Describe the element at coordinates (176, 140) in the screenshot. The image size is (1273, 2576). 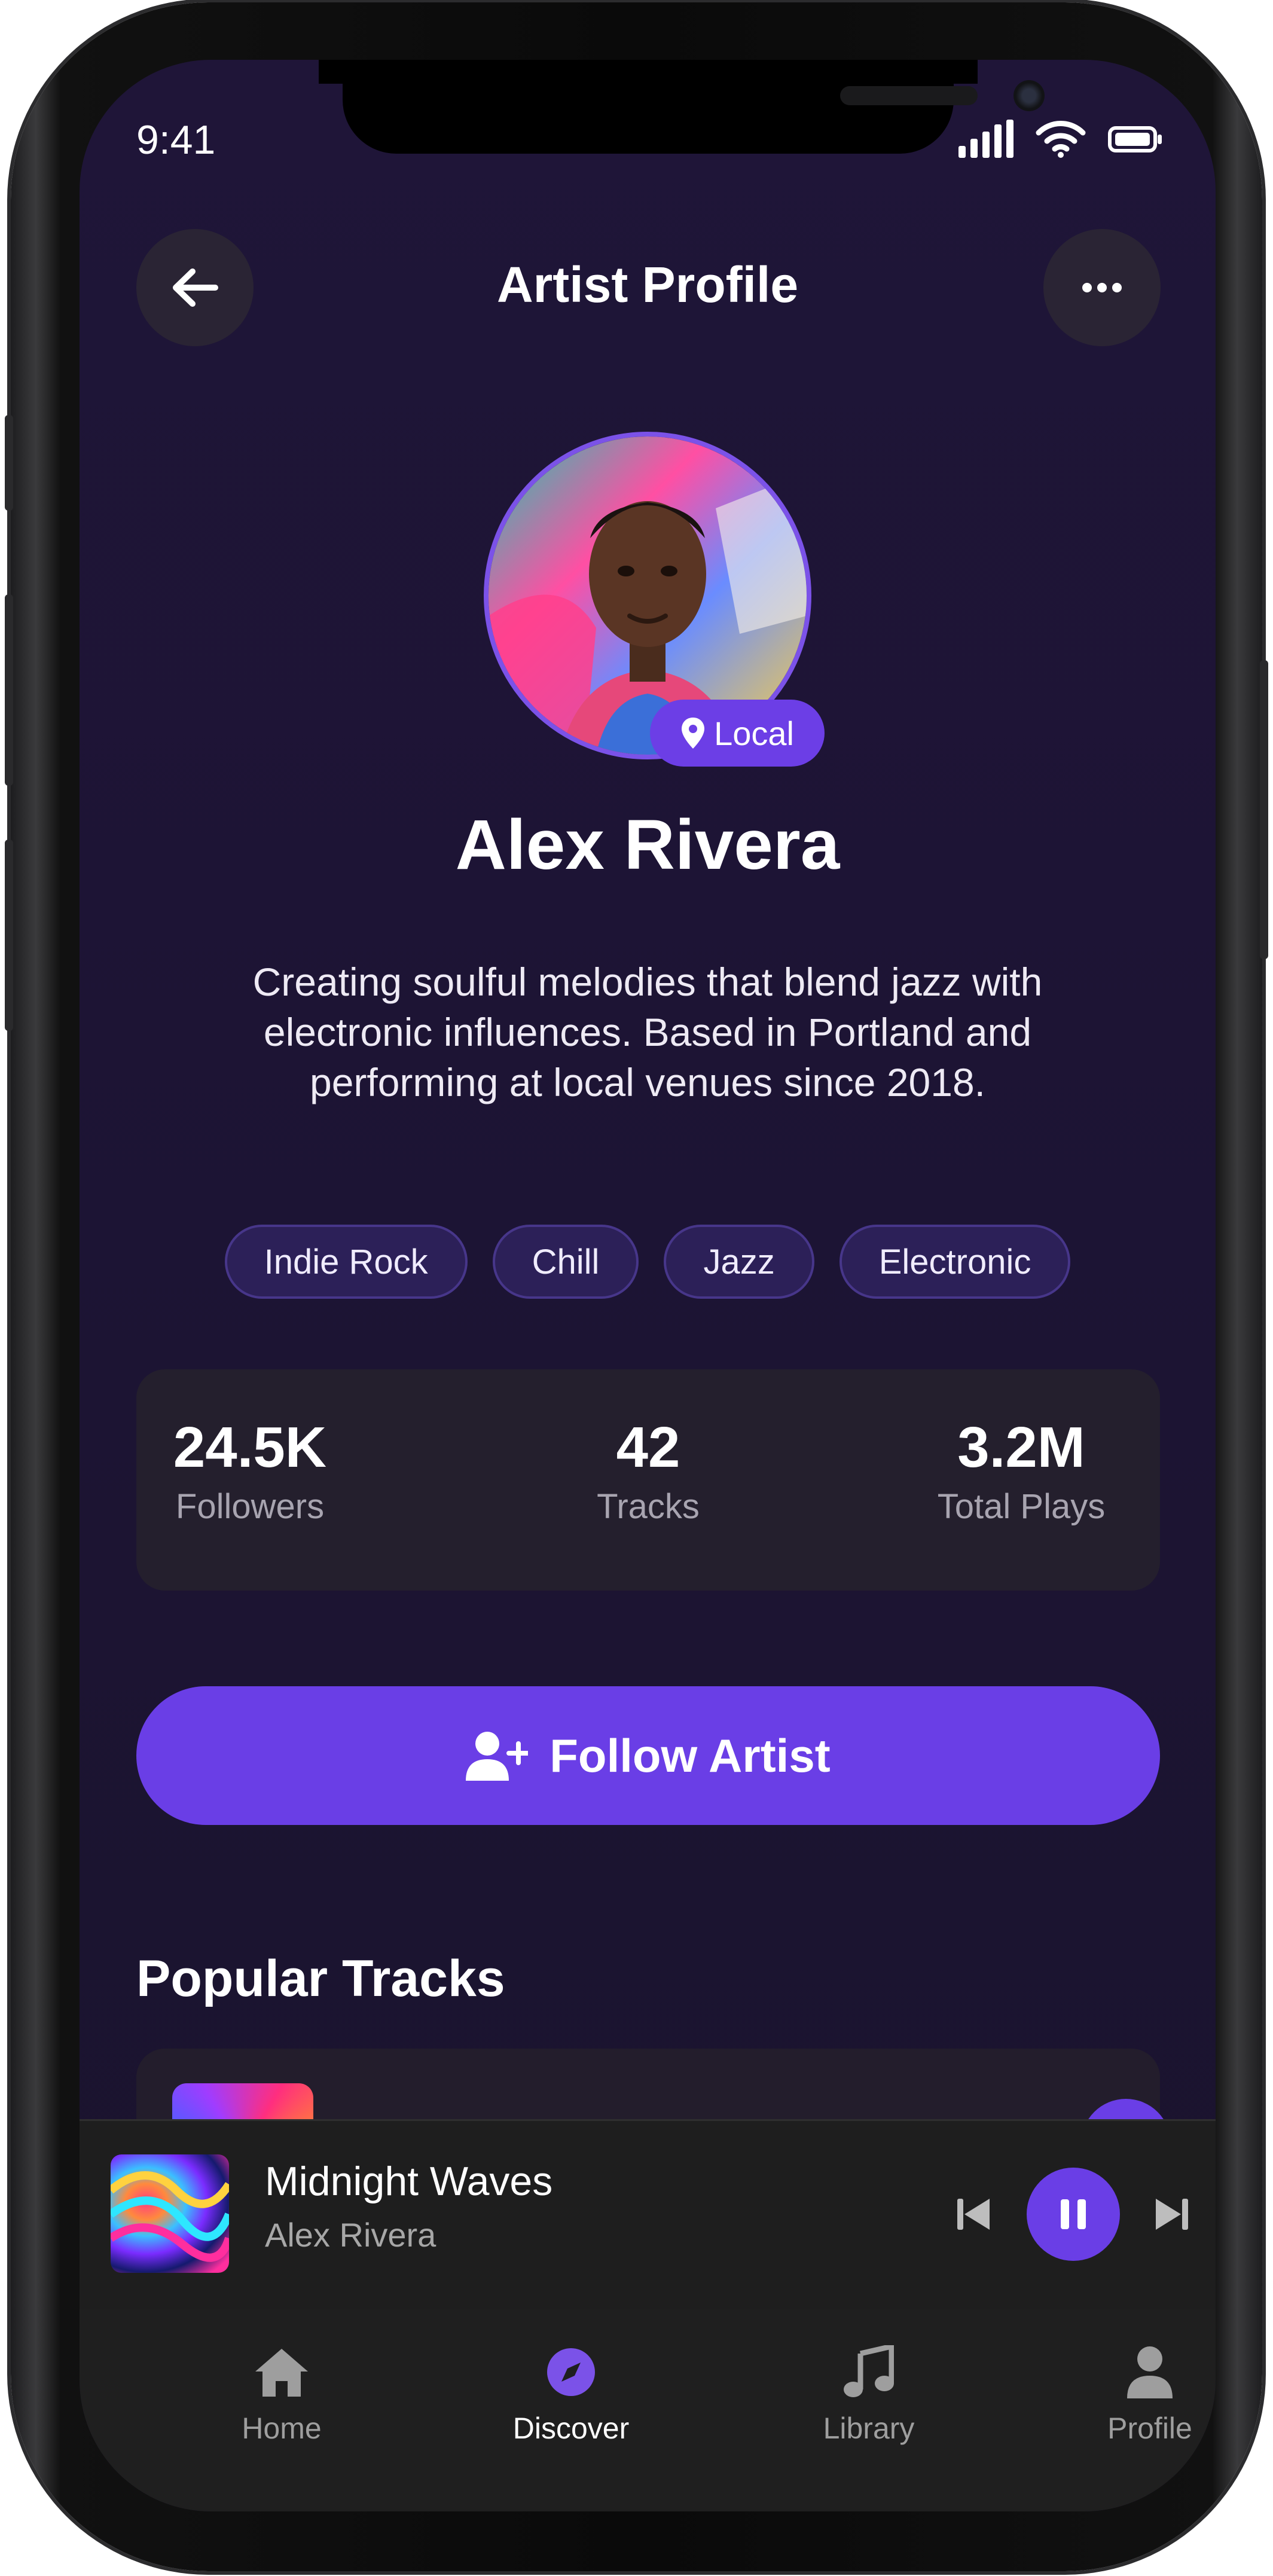
I see `status-time: 9:41` at that location.